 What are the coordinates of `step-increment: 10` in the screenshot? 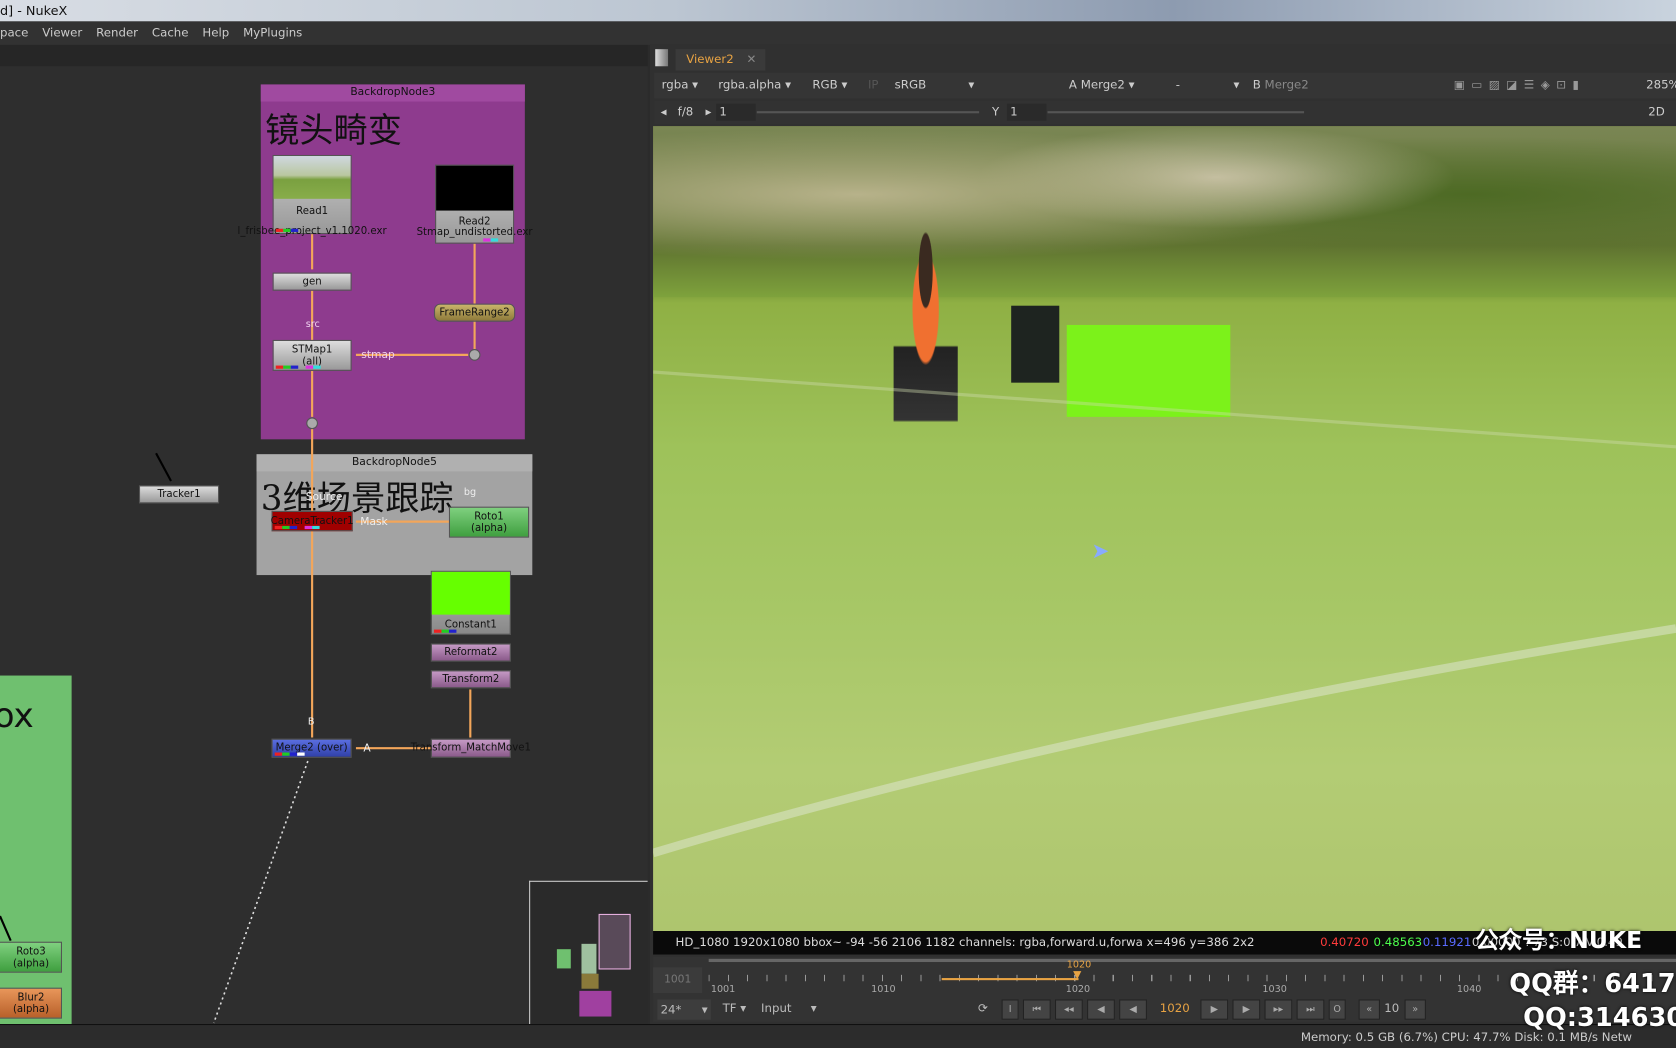 It's located at (1391, 1009).